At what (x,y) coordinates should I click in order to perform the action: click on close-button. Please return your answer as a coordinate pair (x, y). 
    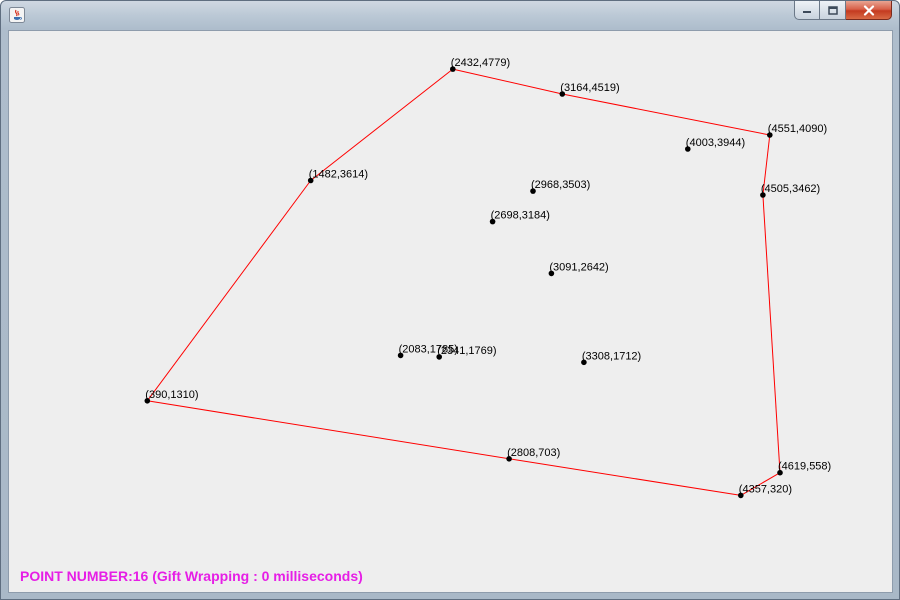
    Looking at the image, I should click on (869, 10).